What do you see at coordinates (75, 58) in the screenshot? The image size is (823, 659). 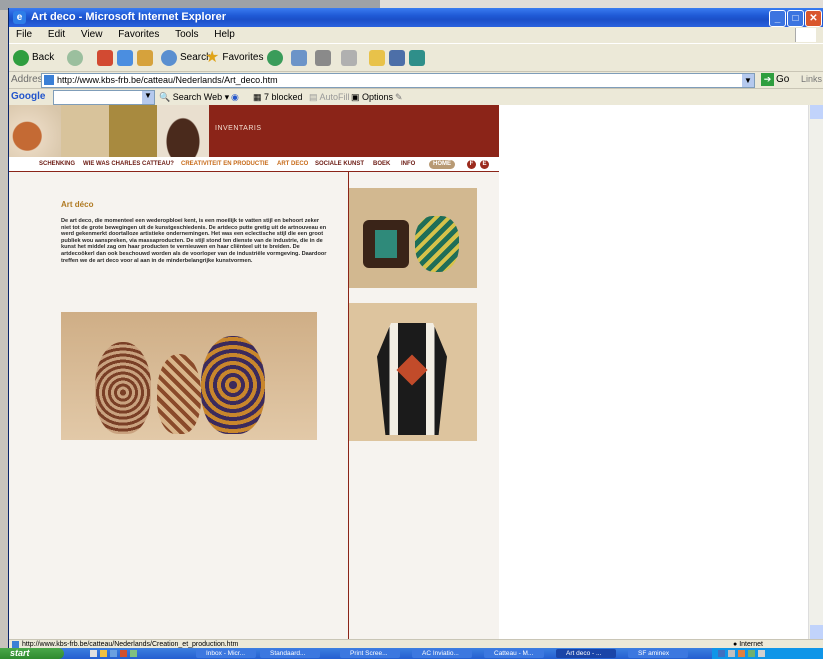 I see `forward-button` at bounding box center [75, 58].